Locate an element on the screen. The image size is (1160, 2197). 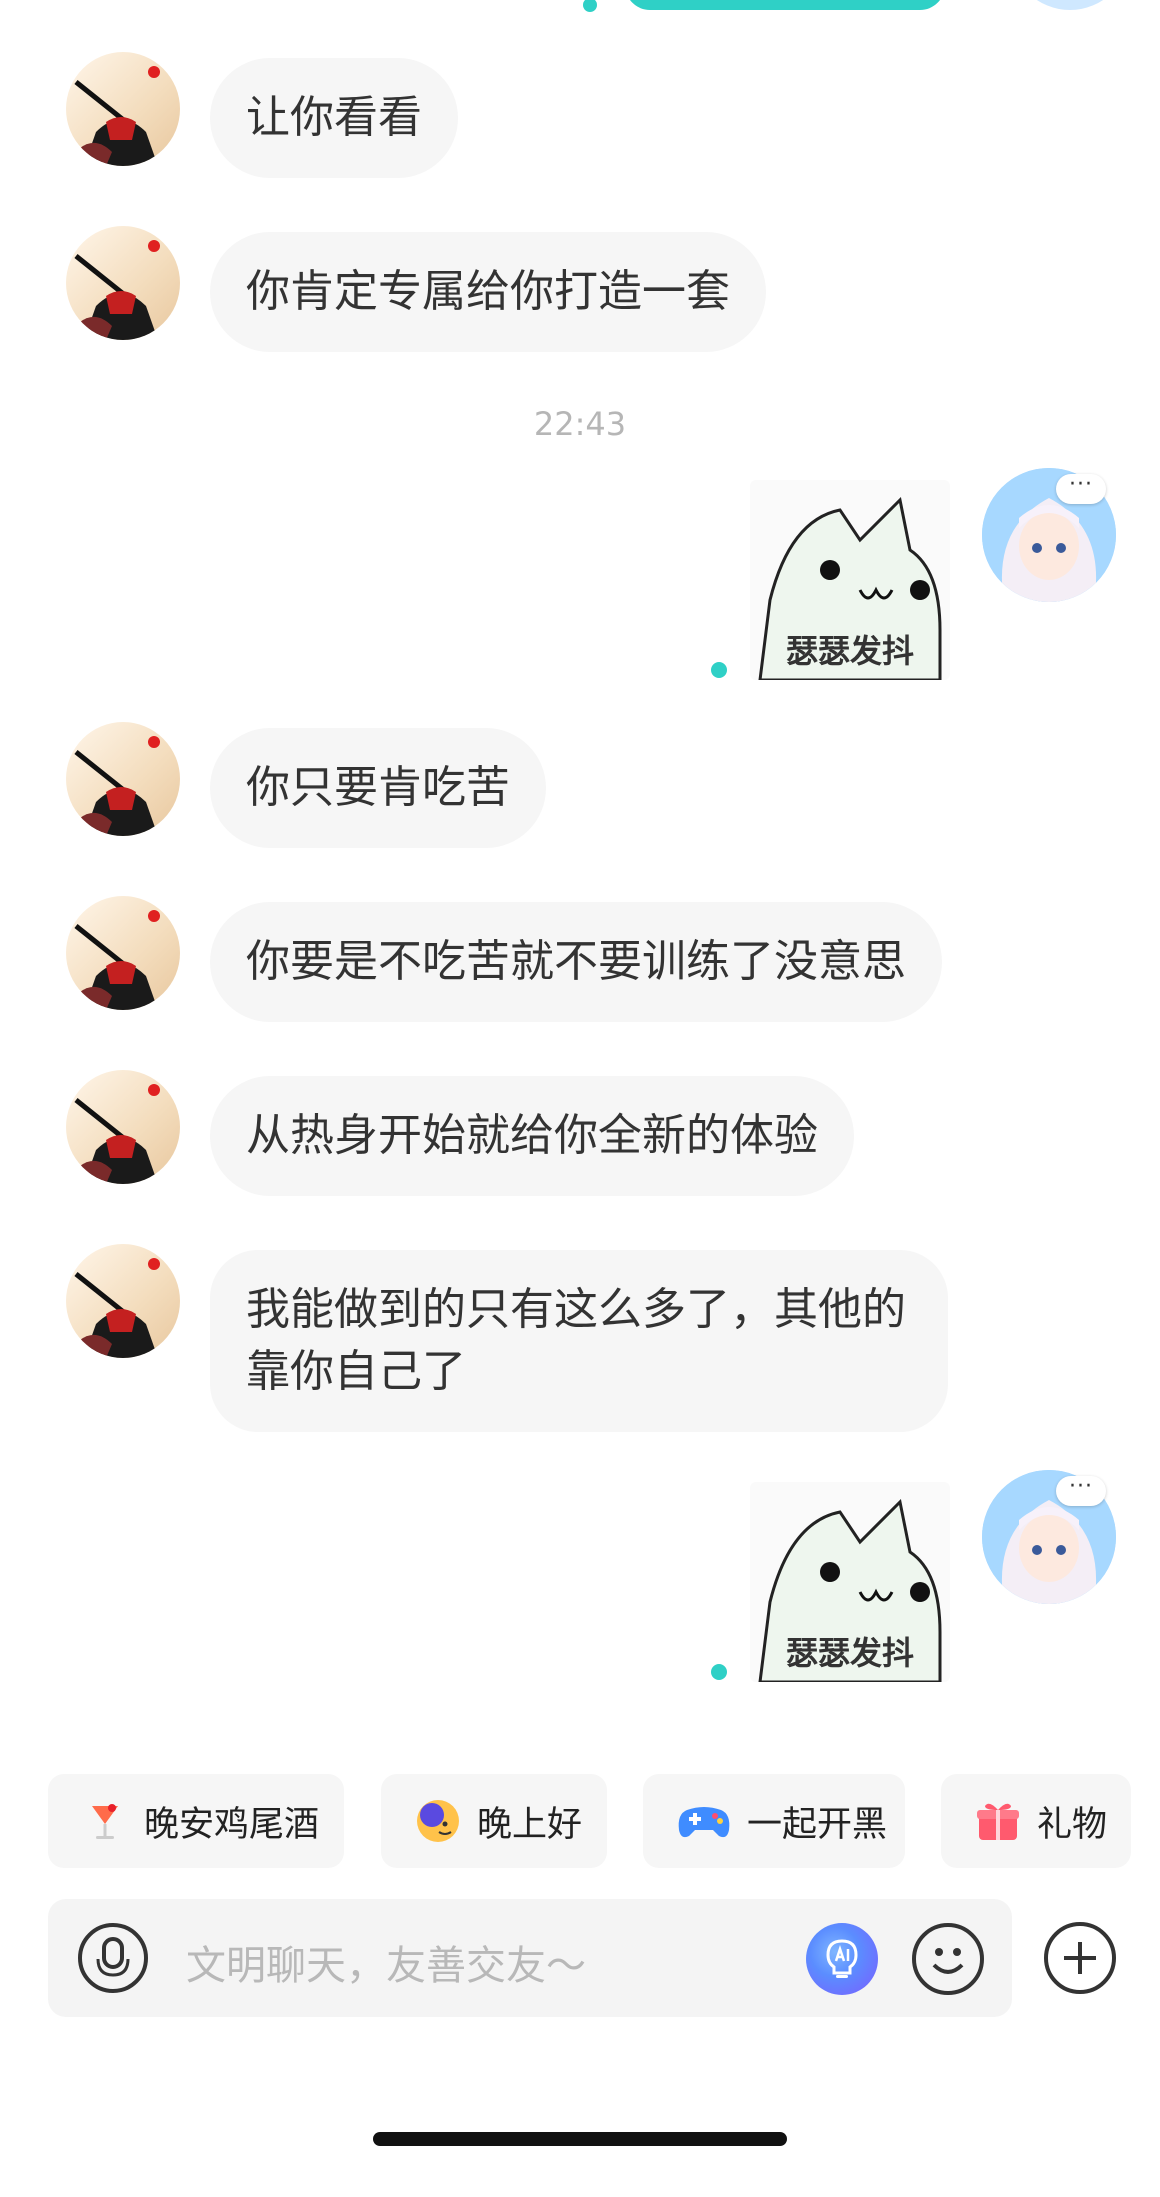
quick-reply-label: 晚安鸡尾酒 is located at coordinates (232, 1824).